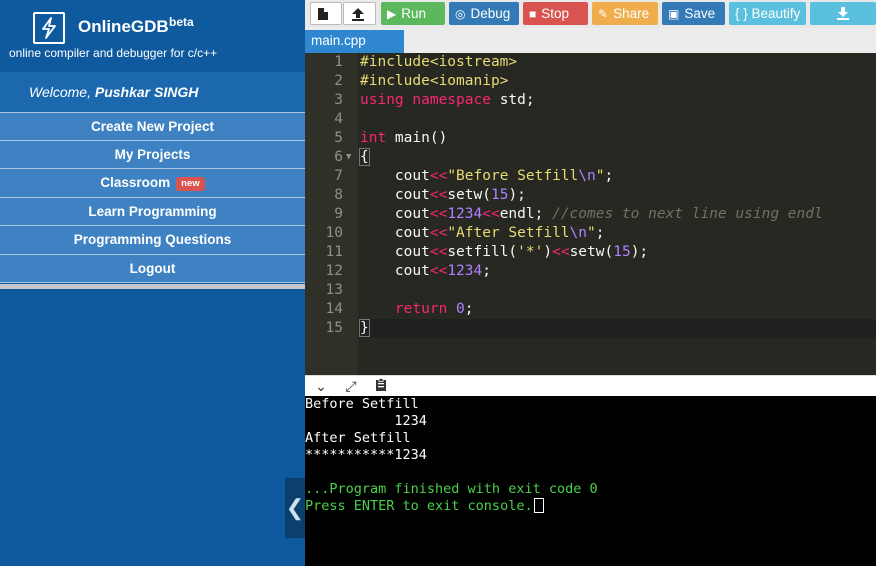 The height and width of the screenshot is (566, 876). Describe the element at coordinates (362, 404) in the screenshot. I see `console-line: Before Setfill` at that location.